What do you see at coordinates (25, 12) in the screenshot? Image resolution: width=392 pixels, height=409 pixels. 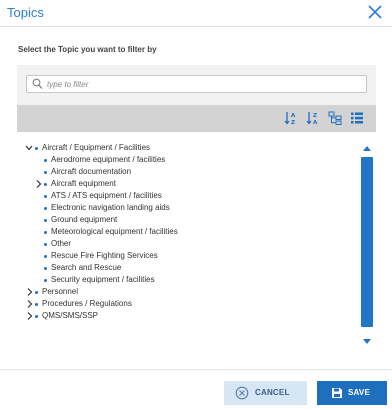 I see `dialog-title: Topics` at bounding box center [25, 12].